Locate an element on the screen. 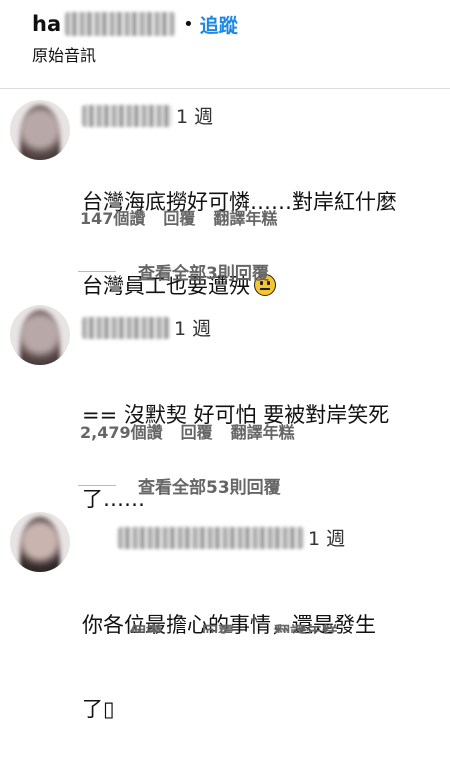 This screenshot has width=450, height=779. header-divider is located at coordinates (225, 88).